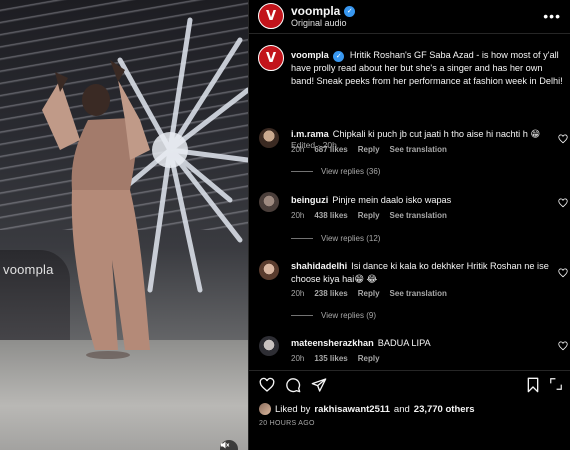 This screenshot has height=450, width=570. What do you see at coordinates (310, 134) in the screenshot?
I see `commenter-username: i.m.rama` at bounding box center [310, 134].